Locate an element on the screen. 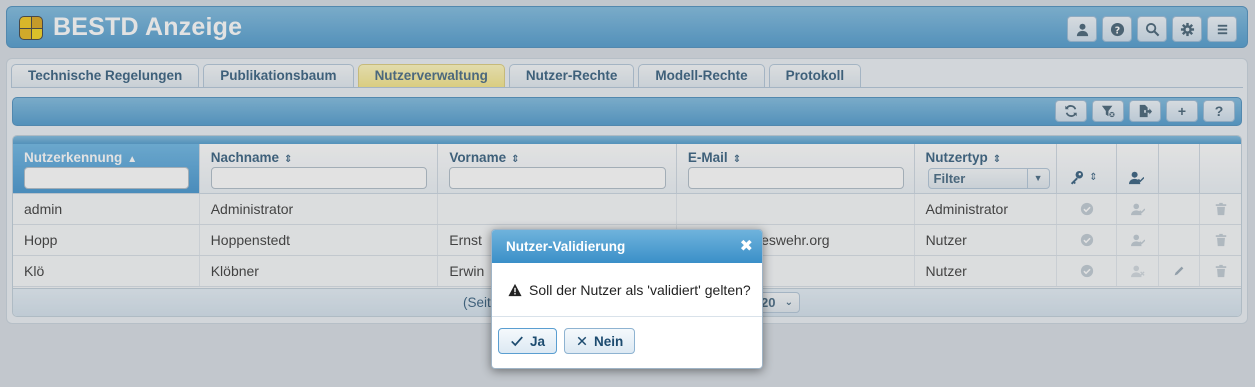 The image size is (1255, 387). dialog-message: Soll der Nutzer als 'validiert' gelten? is located at coordinates (640, 289).